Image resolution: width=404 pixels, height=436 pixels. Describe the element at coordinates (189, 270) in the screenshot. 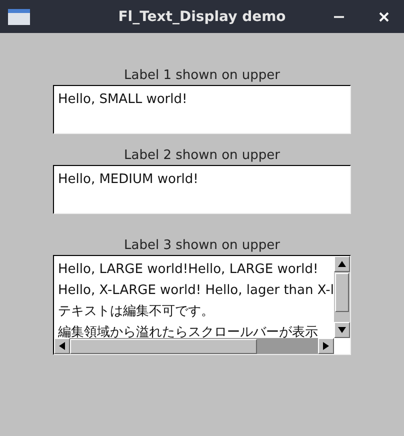

I see `text-line: Hello, LARGE world!Hello, LARGE world!` at that location.